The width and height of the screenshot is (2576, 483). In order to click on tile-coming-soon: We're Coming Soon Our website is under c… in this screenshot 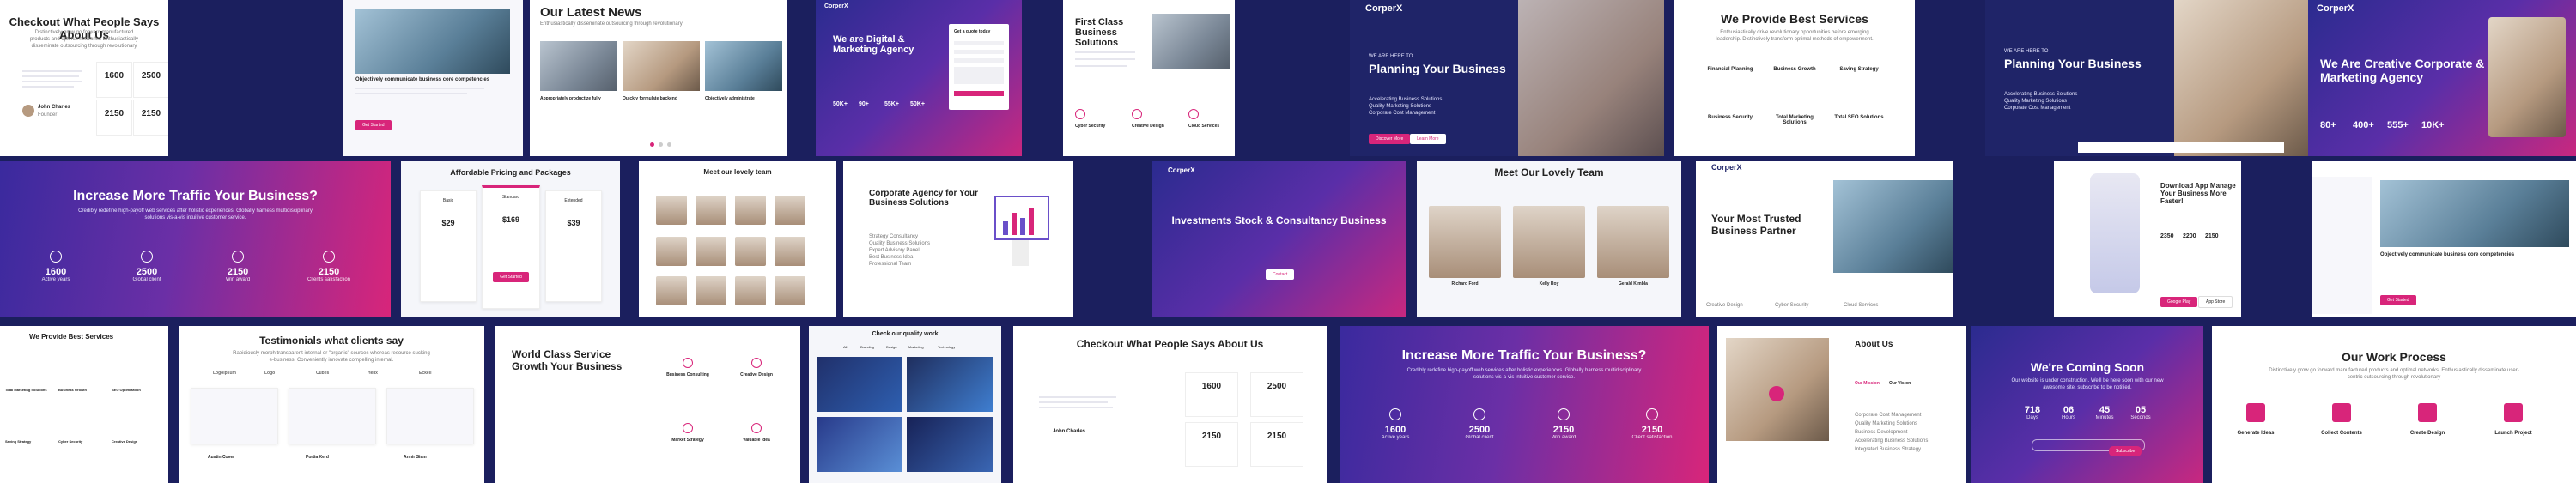, I will do `click(2087, 404)`.